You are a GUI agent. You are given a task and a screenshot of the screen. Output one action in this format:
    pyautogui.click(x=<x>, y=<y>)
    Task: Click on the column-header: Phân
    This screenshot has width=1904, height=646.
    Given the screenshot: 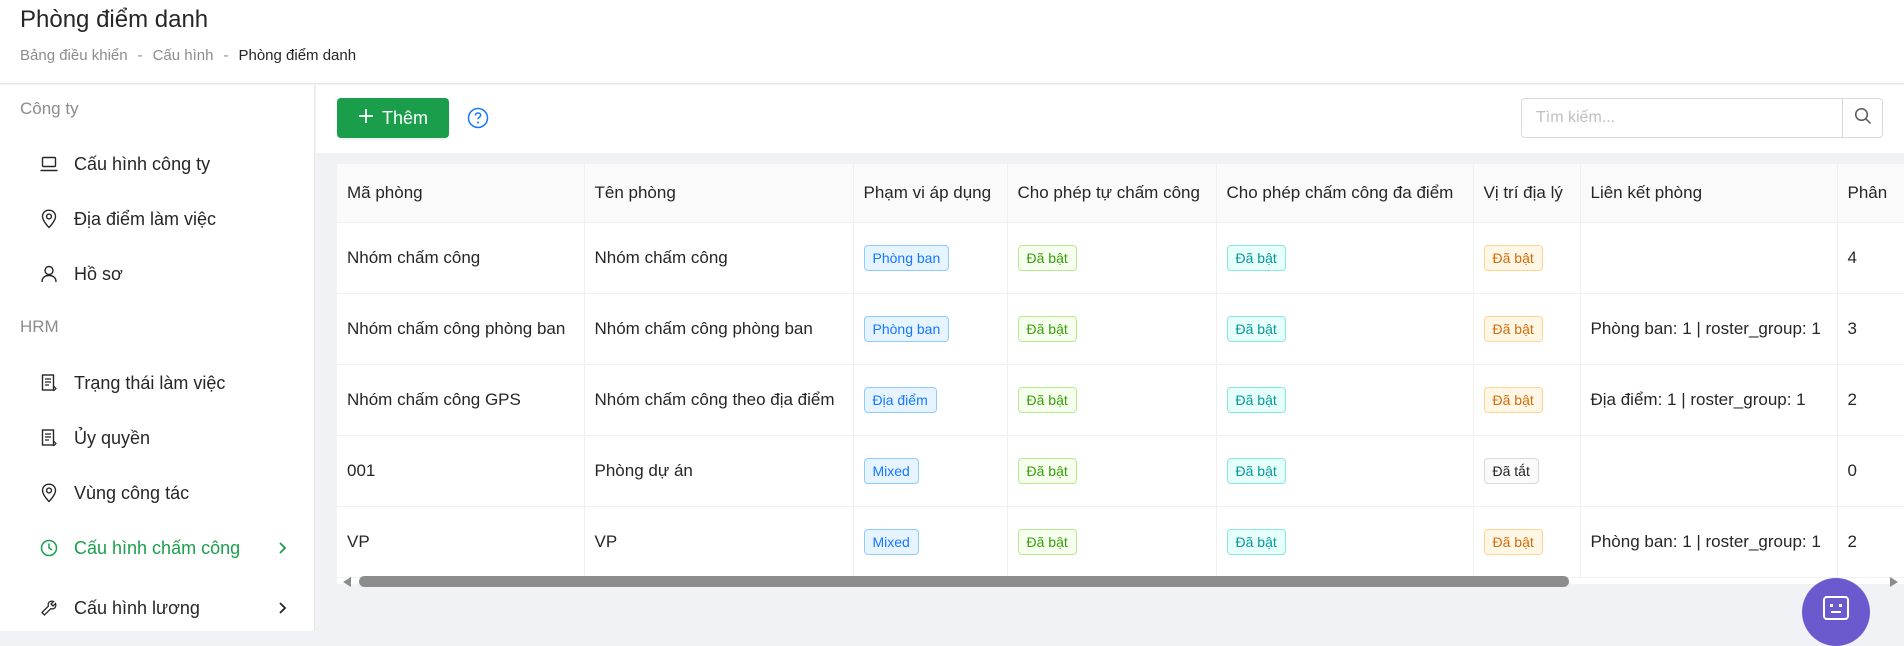 What is the action you would take?
    pyautogui.click(x=1870, y=193)
    